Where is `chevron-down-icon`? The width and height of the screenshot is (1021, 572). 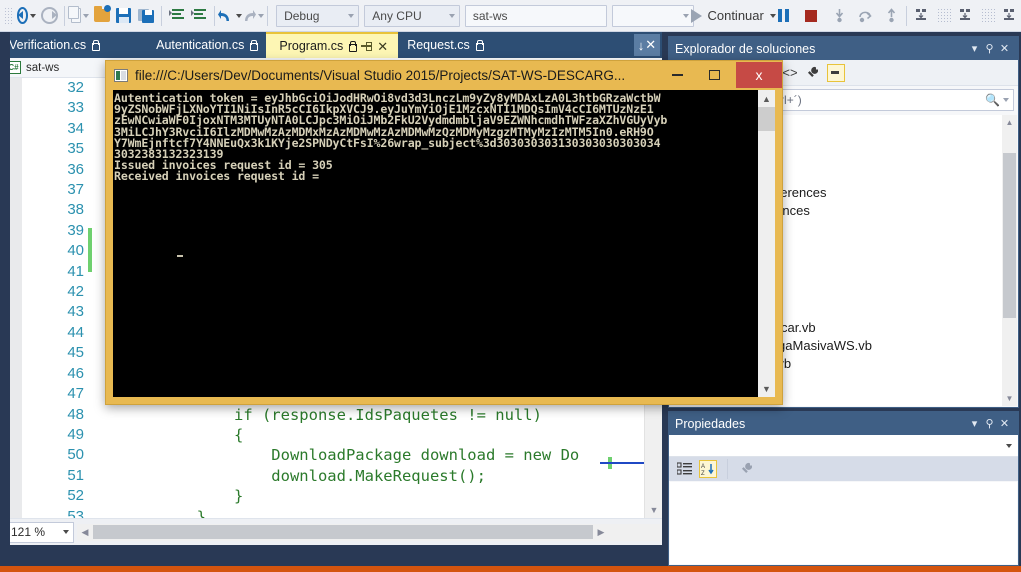 chevron-down-icon is located at coordinates (1009, 445).